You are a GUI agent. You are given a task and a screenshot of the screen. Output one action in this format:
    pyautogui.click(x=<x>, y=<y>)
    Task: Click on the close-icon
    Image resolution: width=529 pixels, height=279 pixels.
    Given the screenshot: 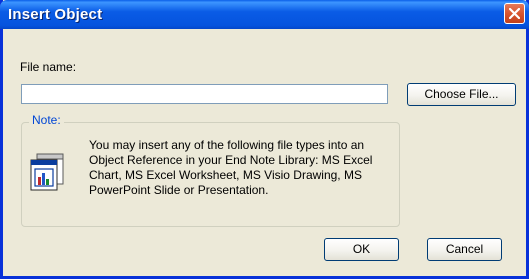 What is the action you would take?
    pyautogui.click(x=514, y=13)
    